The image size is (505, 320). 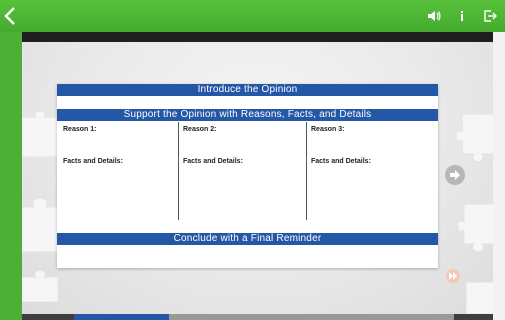 I want to click on puzzle-background-right, so click(x=474, y=214).